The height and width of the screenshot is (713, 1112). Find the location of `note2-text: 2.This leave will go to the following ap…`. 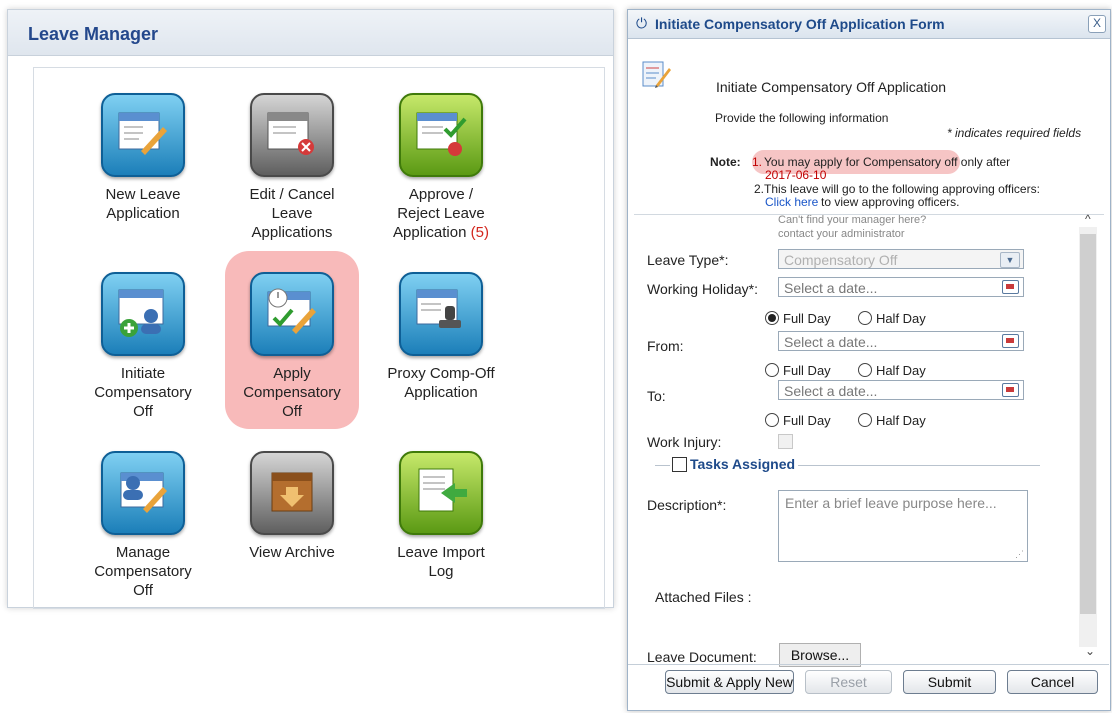

note2-text: 2.This leave will go to the following ap… is located at coordinates (897, 189).